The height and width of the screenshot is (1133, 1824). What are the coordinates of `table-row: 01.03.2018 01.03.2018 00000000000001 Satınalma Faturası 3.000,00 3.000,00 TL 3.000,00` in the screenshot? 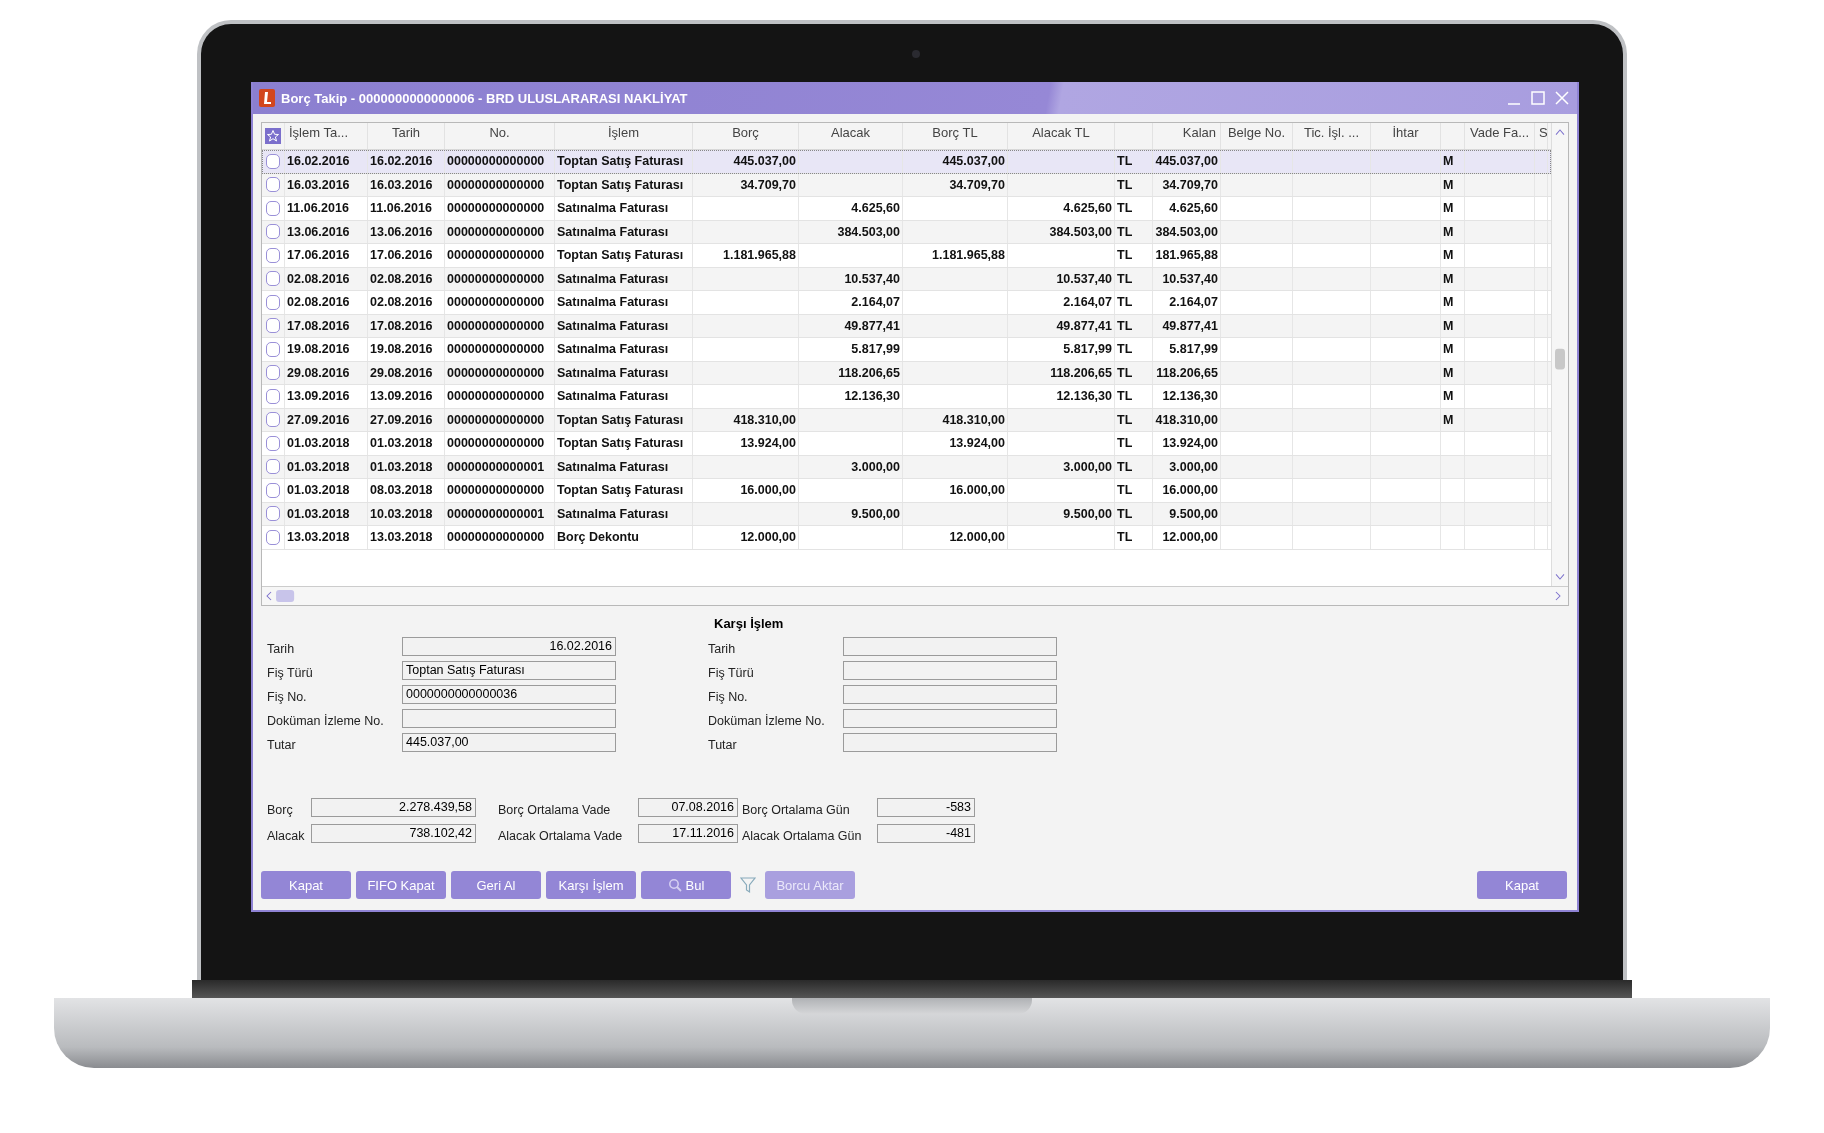 It's located at (906, 467).